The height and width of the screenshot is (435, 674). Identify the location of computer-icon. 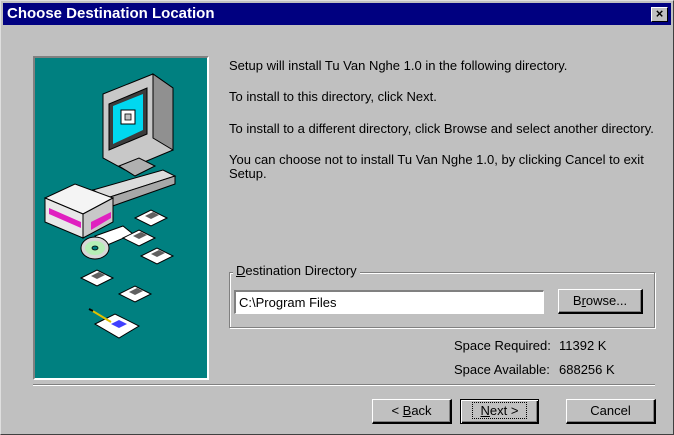
(134, 141).